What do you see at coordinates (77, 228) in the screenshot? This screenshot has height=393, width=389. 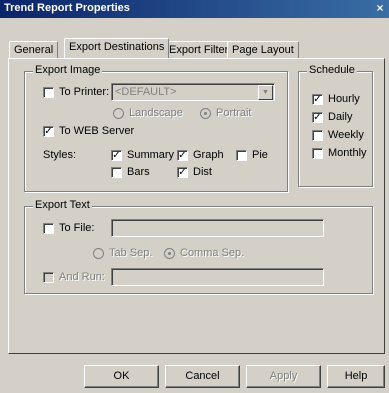 I see `to-file-label: To File:` at bounding box center [77, 228].